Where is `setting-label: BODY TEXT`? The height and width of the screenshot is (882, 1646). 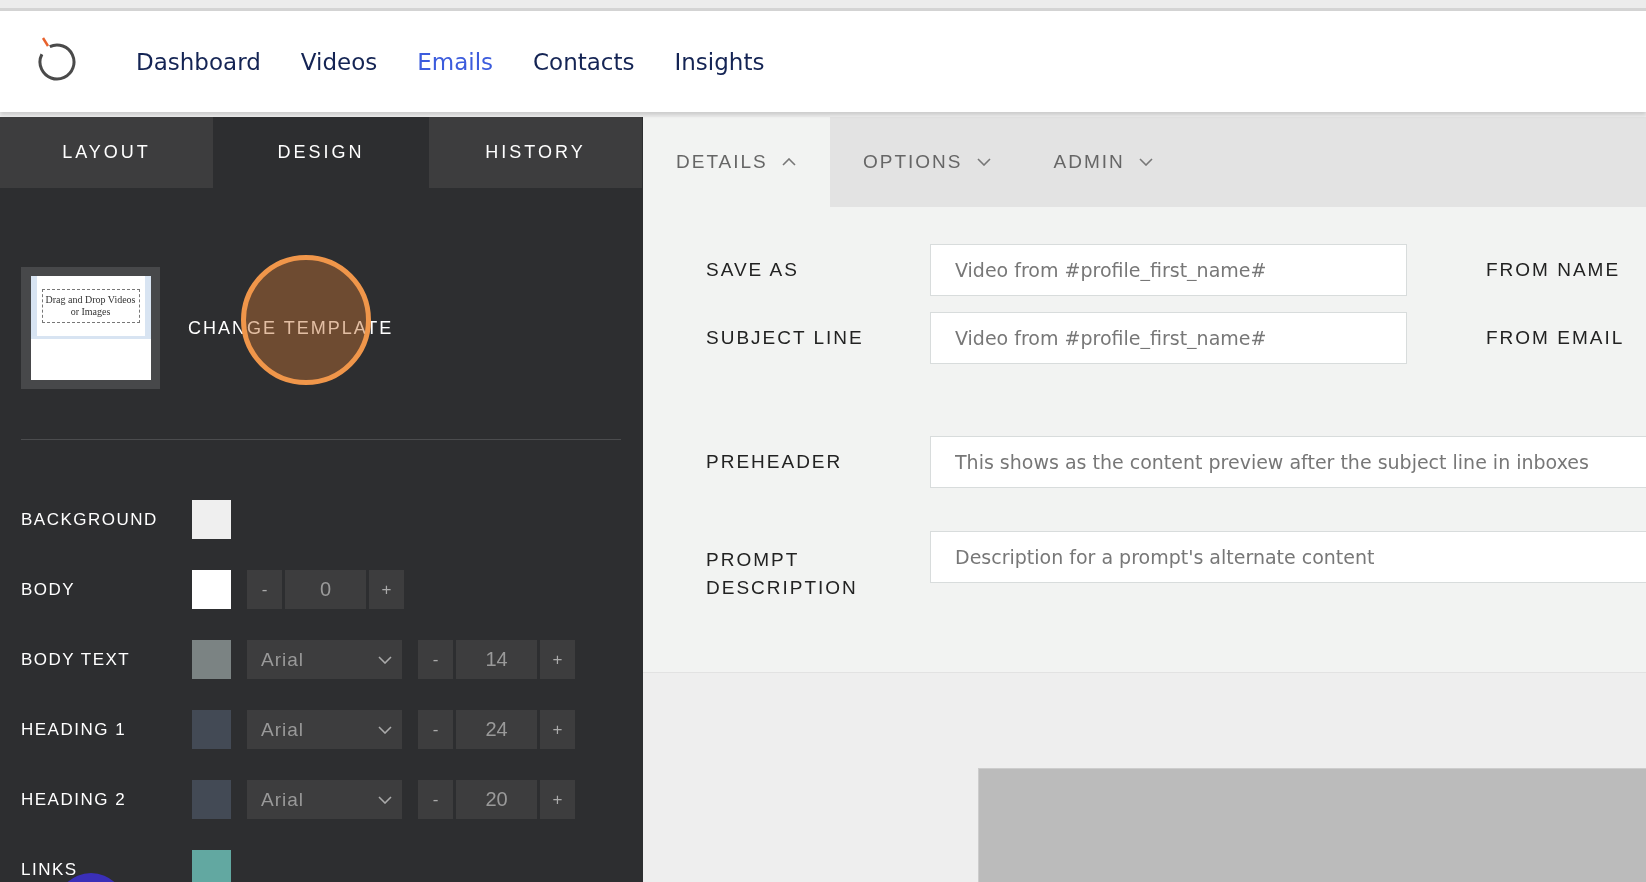
setting-label: BODY TEXT is located at coordinates (76, 659).